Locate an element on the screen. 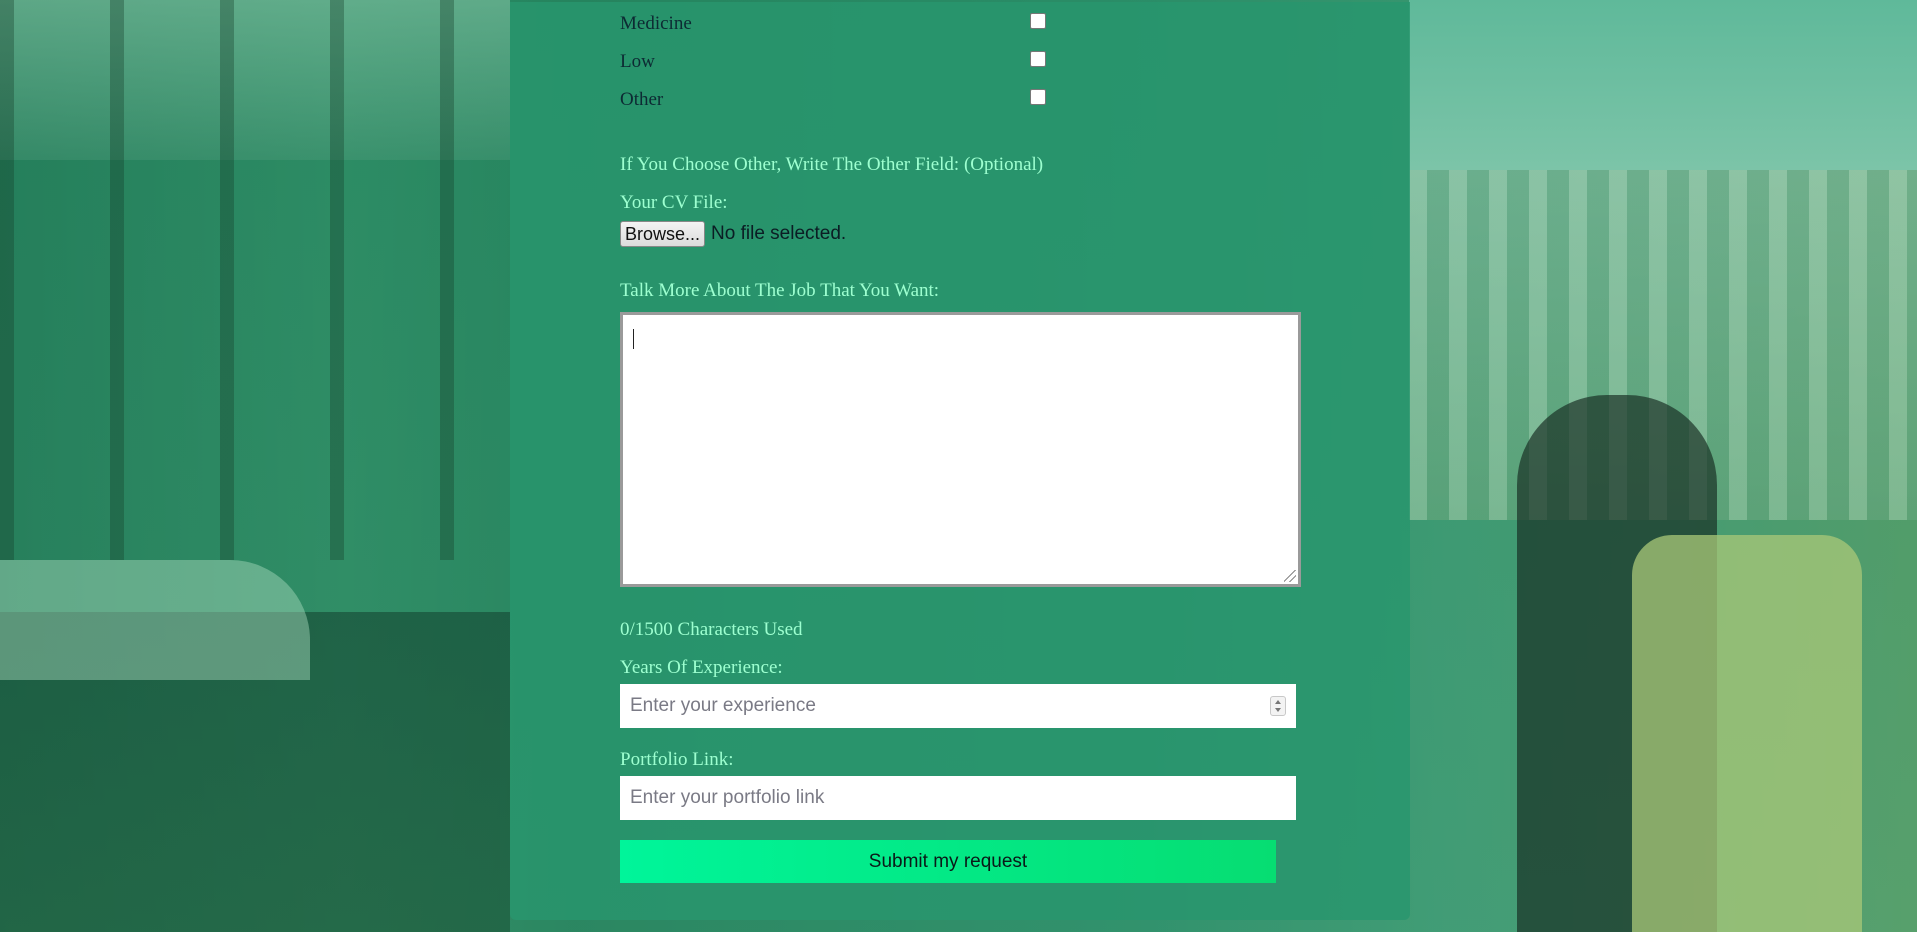  file-status: No file selected. is located at coordinates (779, 233).